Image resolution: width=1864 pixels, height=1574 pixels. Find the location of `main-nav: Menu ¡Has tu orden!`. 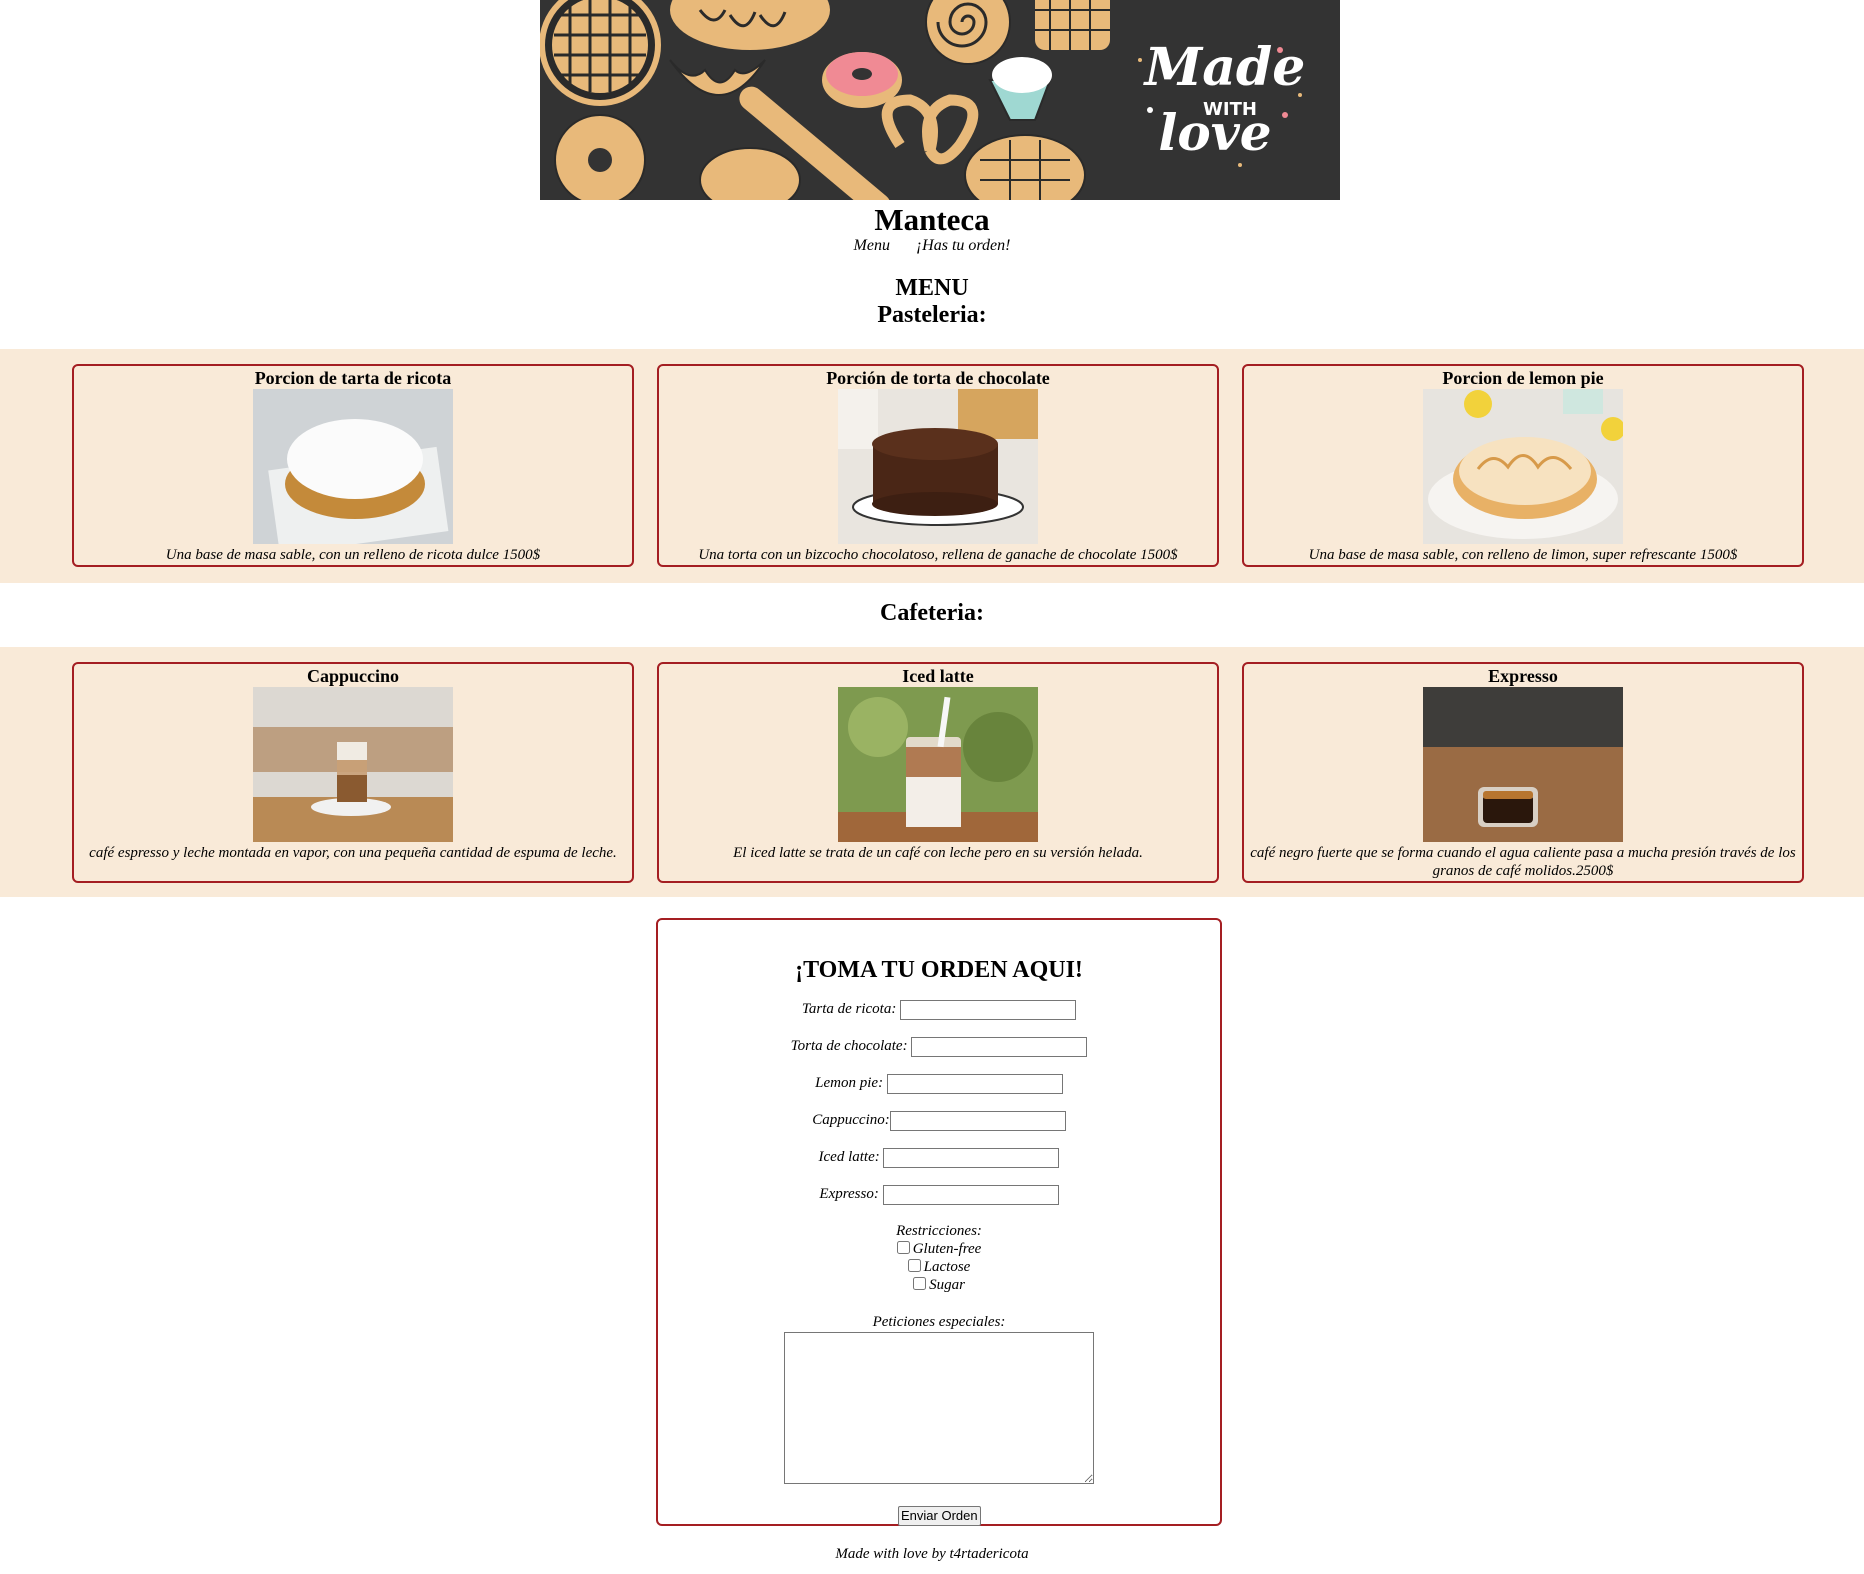

main-nav: Menu ¡Has tu orden! is located at coordinates (932, 246).